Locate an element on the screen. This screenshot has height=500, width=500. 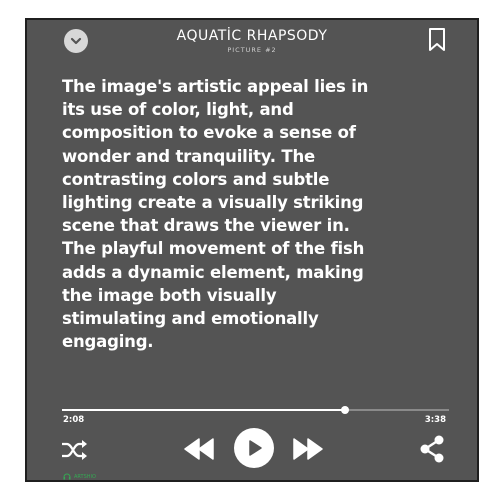
credit: ARTSHIO is located at coordinates (79, 476).